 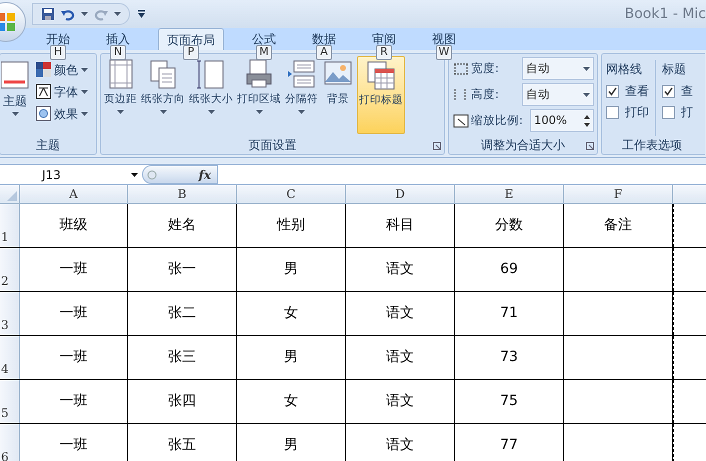 I want to click on table-cell: 75, so click(x=509, y=401).